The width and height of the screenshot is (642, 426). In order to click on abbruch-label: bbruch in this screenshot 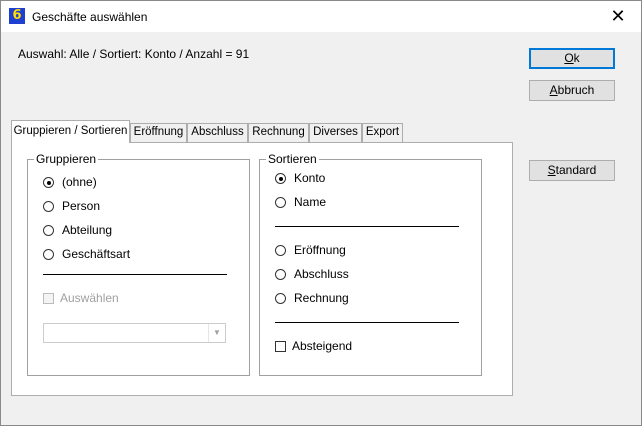, I will do `click(576, 90)`.